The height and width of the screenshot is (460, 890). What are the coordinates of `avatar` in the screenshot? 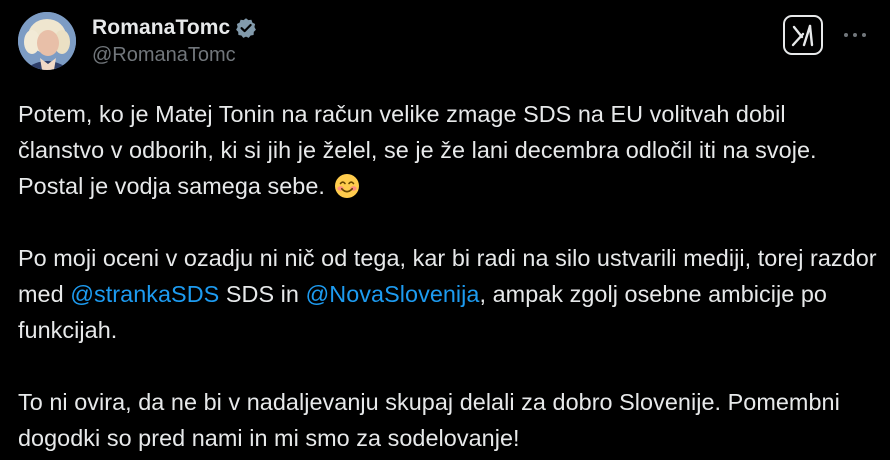 It's located at (47, 41).